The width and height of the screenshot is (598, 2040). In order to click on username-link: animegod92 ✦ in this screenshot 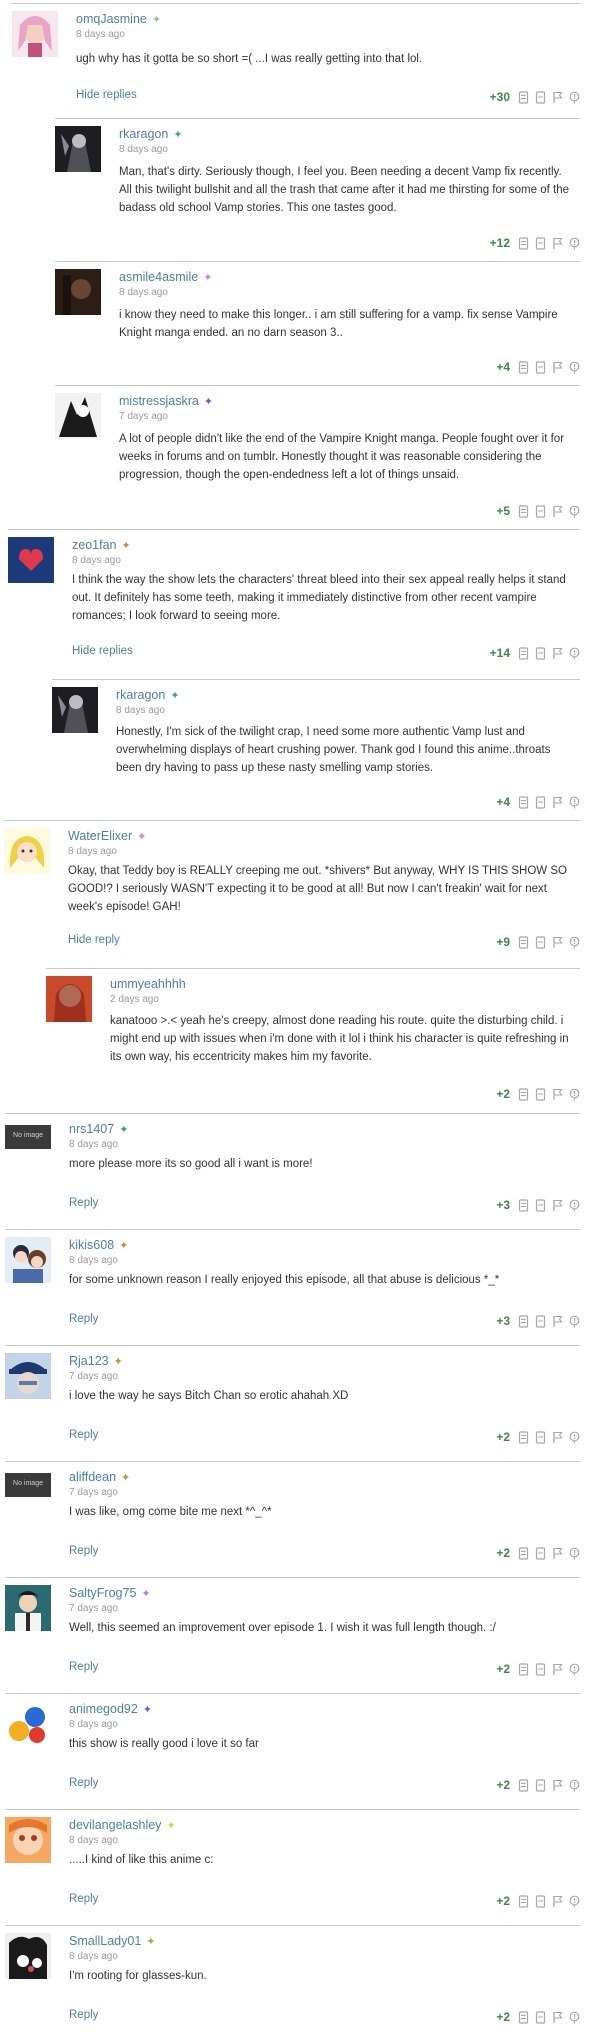, I will do `click(110, 1709)`.